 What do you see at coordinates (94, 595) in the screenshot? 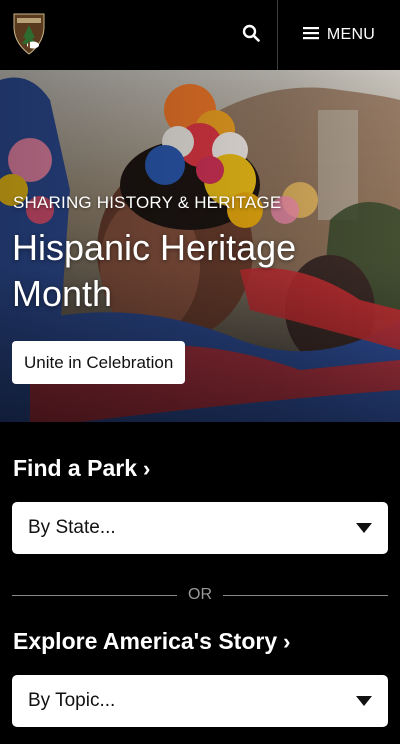
I see `separator-line-left` at bounding box center [94, 595].